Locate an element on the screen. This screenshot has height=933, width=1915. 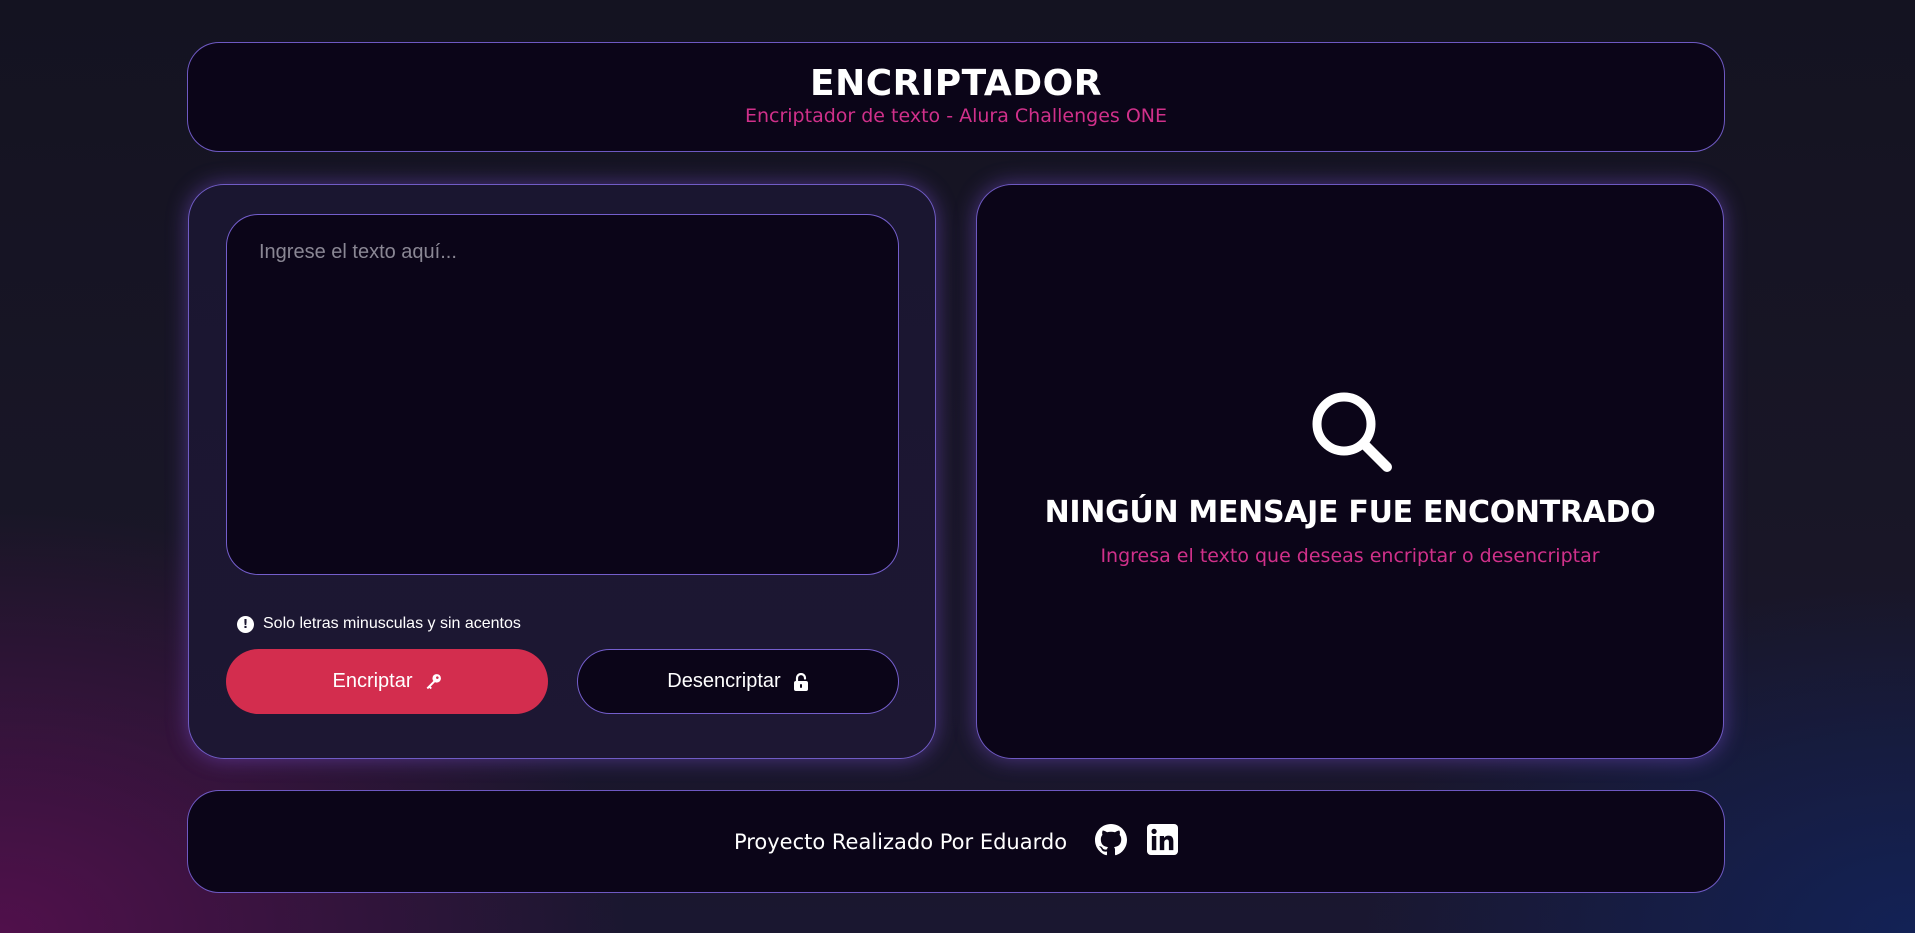
input-hint: ! Solo letras minusculas y sin acentos is located at coordinates (379, 624).